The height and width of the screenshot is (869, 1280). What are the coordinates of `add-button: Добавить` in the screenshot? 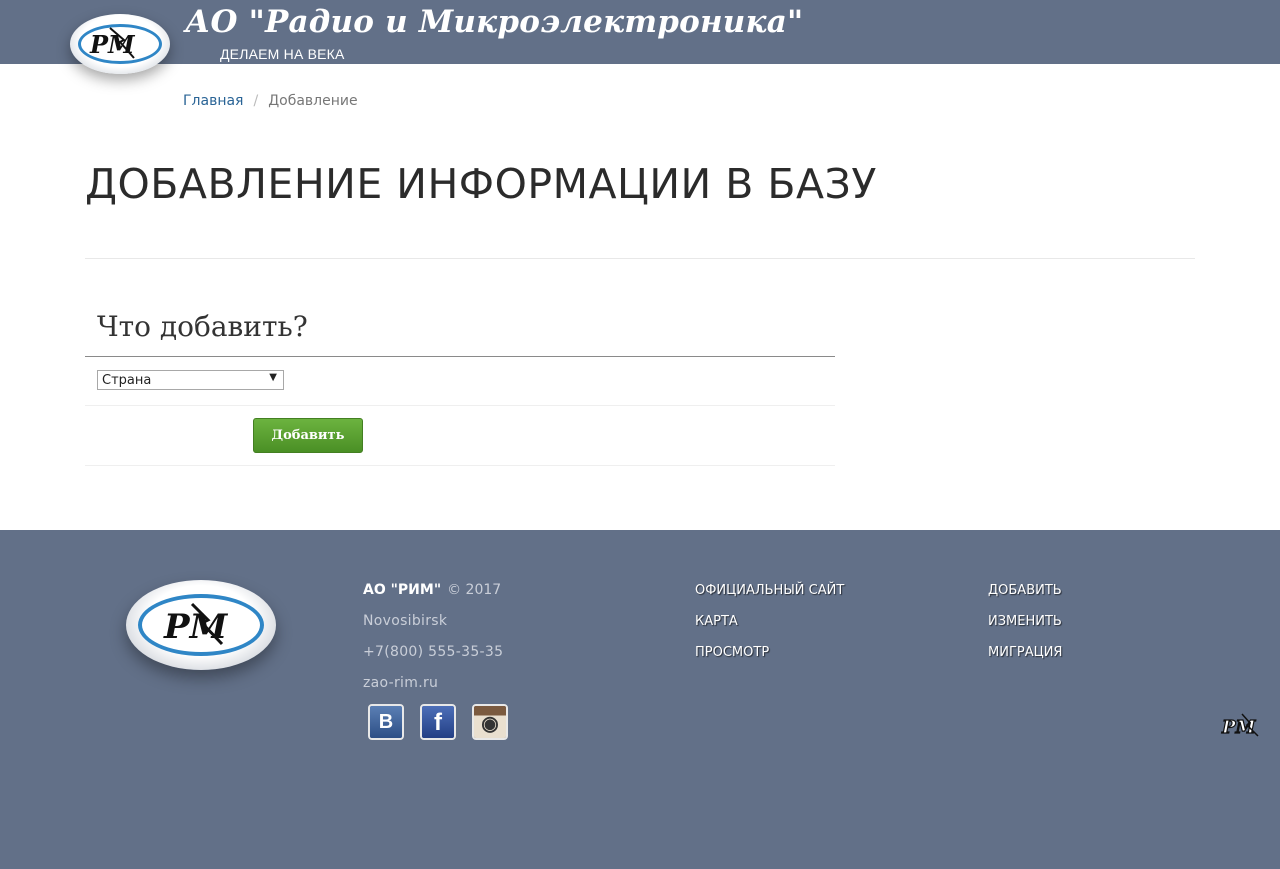 It's located at (308, 435).